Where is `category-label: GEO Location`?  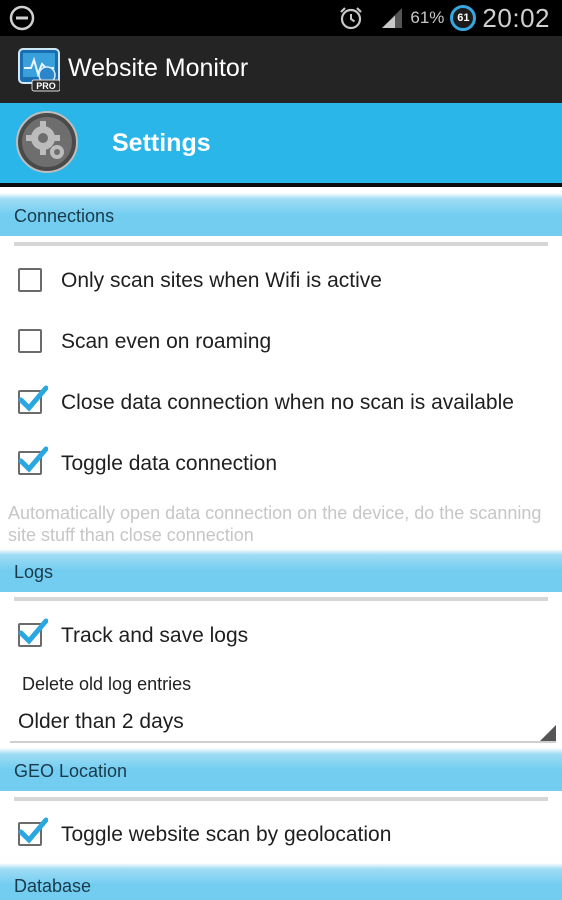 category-label: GEO Location is located at coordinates (71, 771).